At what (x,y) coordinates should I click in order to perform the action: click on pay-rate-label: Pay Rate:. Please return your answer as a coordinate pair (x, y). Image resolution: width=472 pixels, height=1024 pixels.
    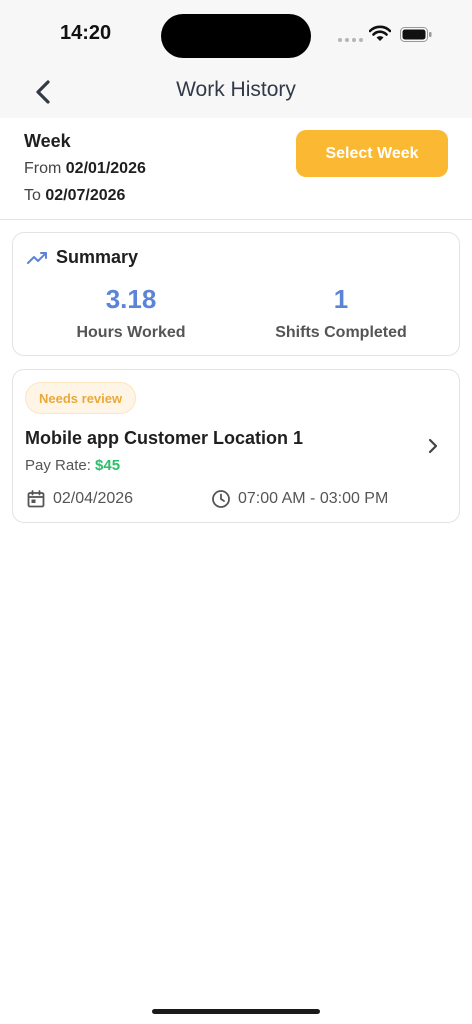
    Looking at the image, I should click on (58, 465).